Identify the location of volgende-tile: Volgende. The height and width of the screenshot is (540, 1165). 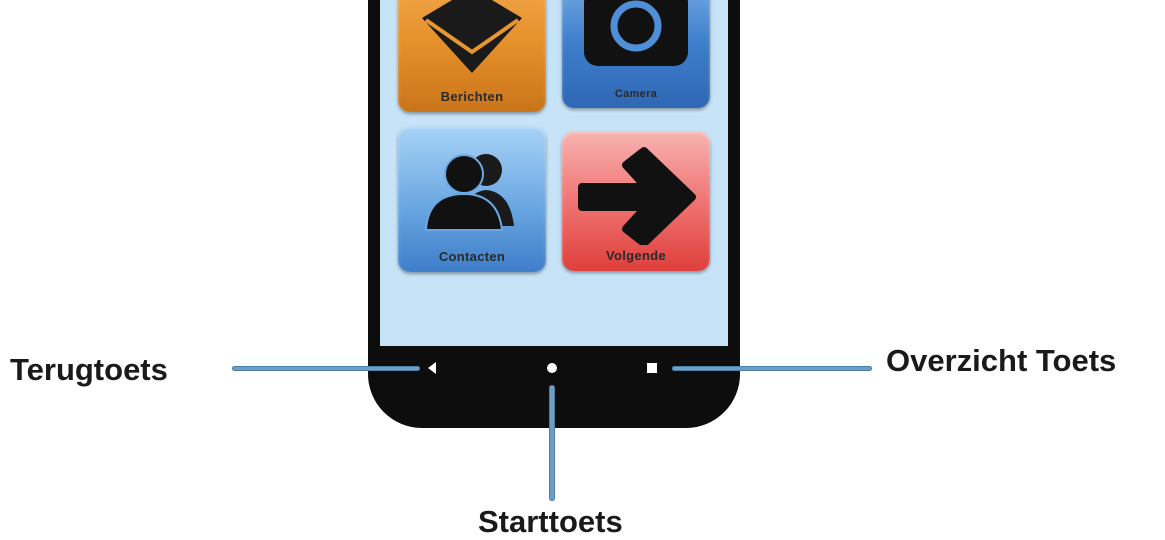
(636, 201).